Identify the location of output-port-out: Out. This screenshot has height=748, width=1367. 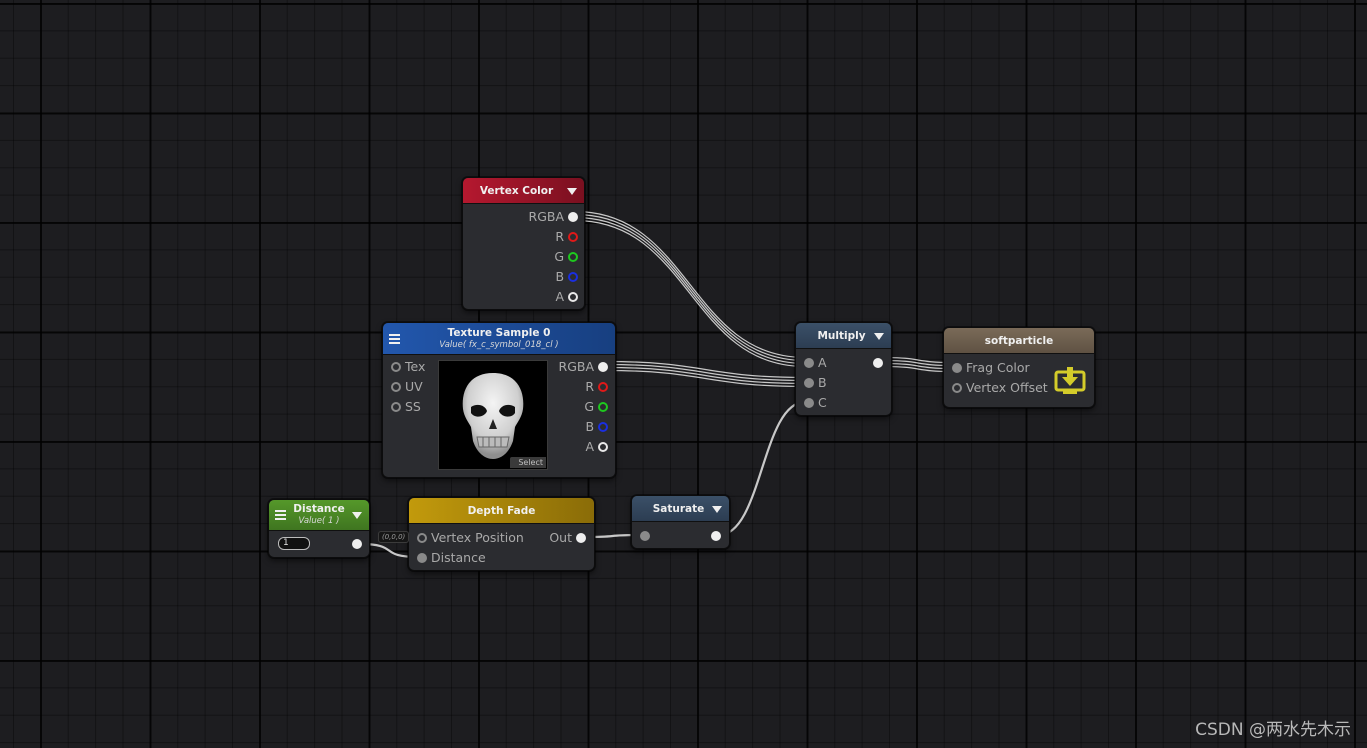
(567, 538).